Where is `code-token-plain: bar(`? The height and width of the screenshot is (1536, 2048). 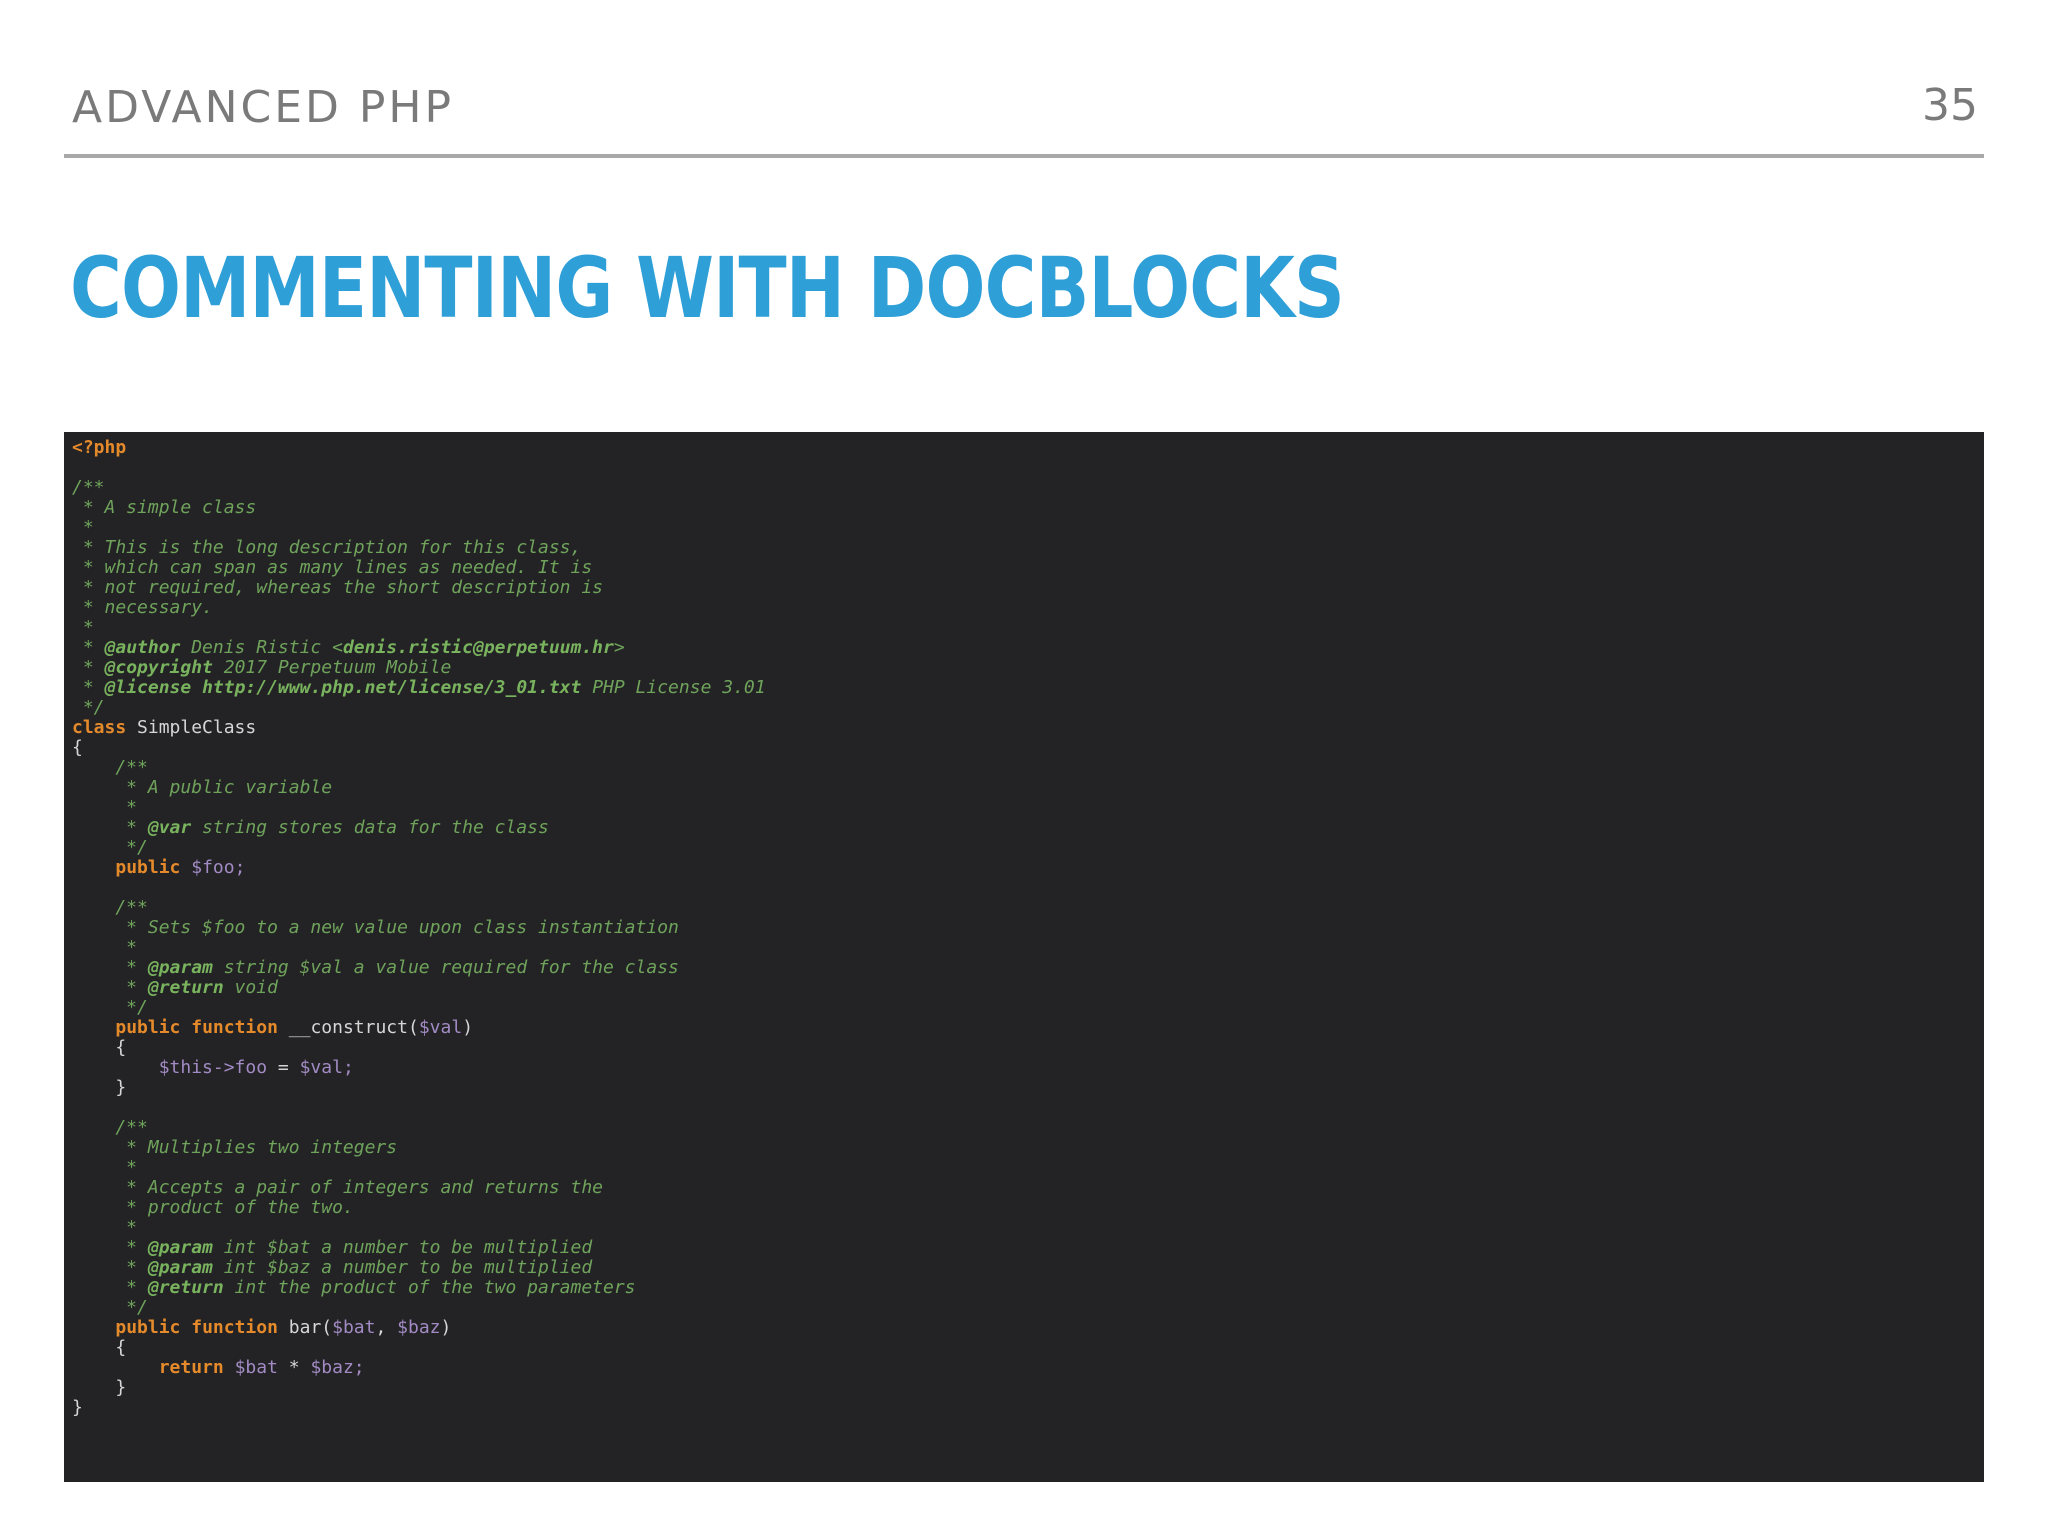 code-token-plain: bar( is located at coordinates (305, 1327).